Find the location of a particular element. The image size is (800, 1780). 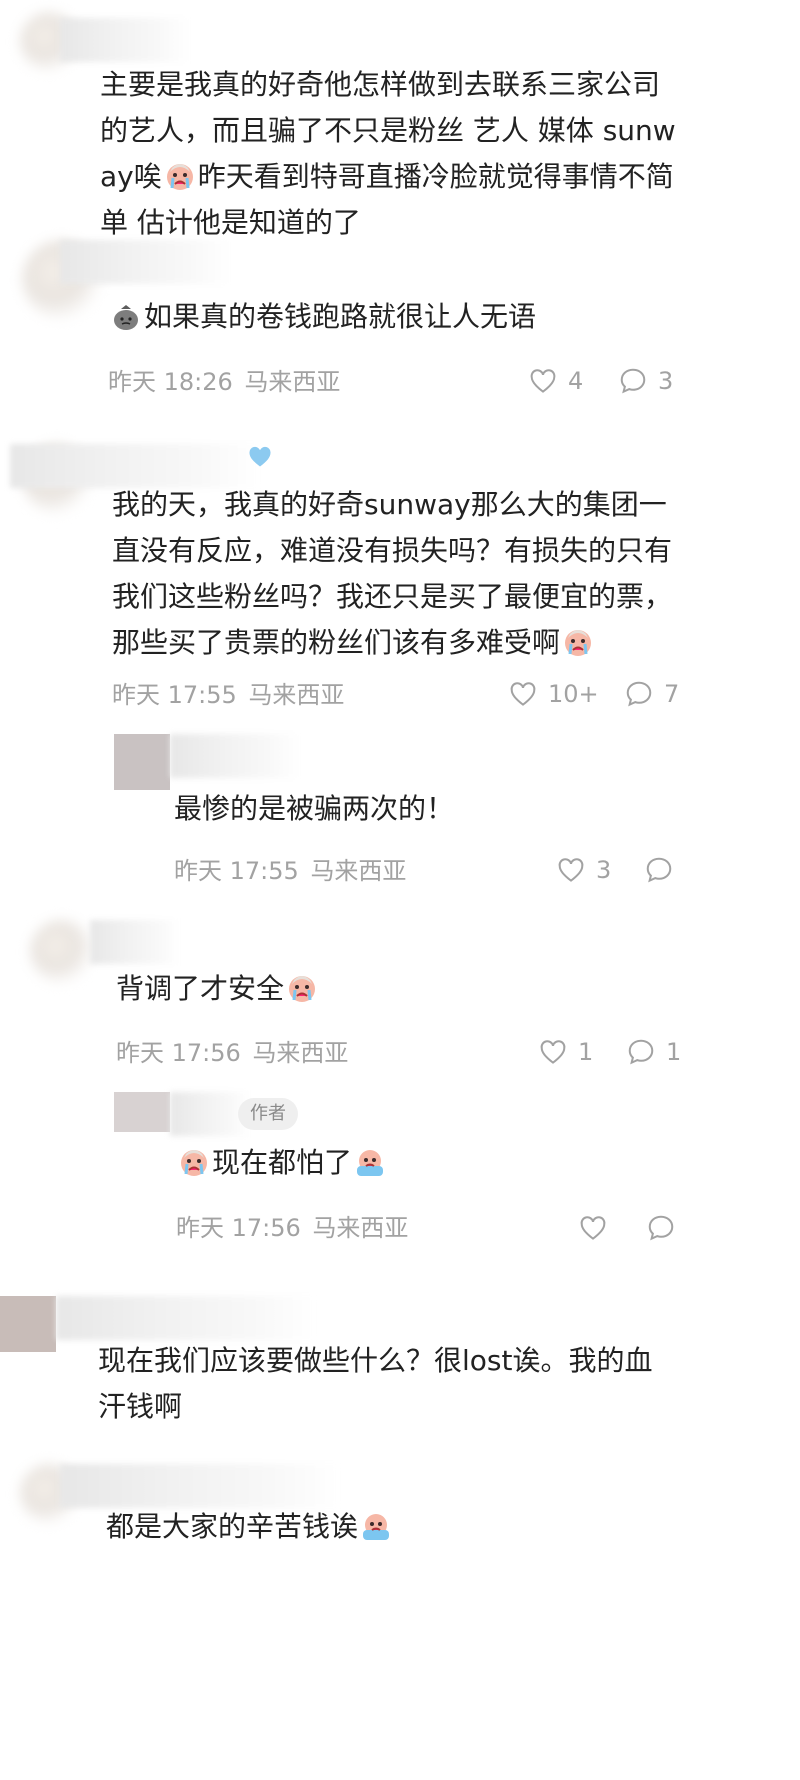

like-button: 1 is located at coordinates (565, 1052).